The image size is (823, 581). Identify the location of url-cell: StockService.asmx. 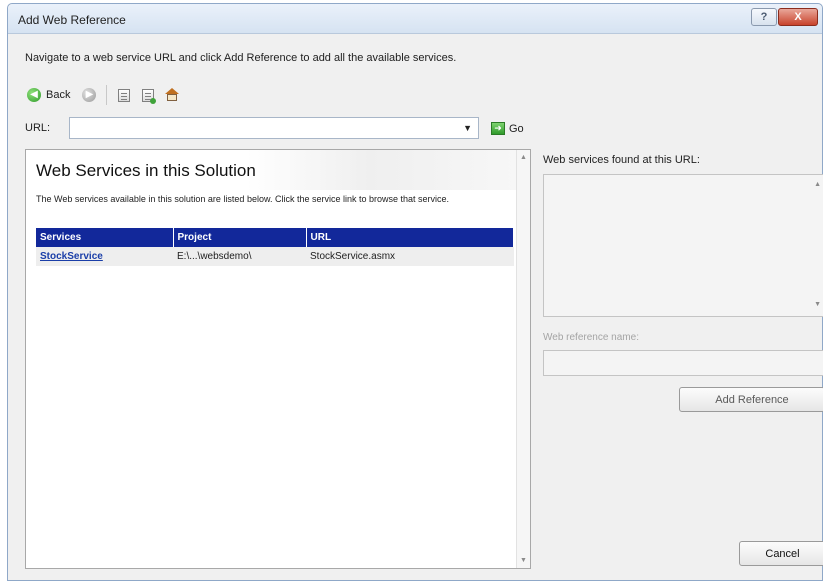
(410, 256).